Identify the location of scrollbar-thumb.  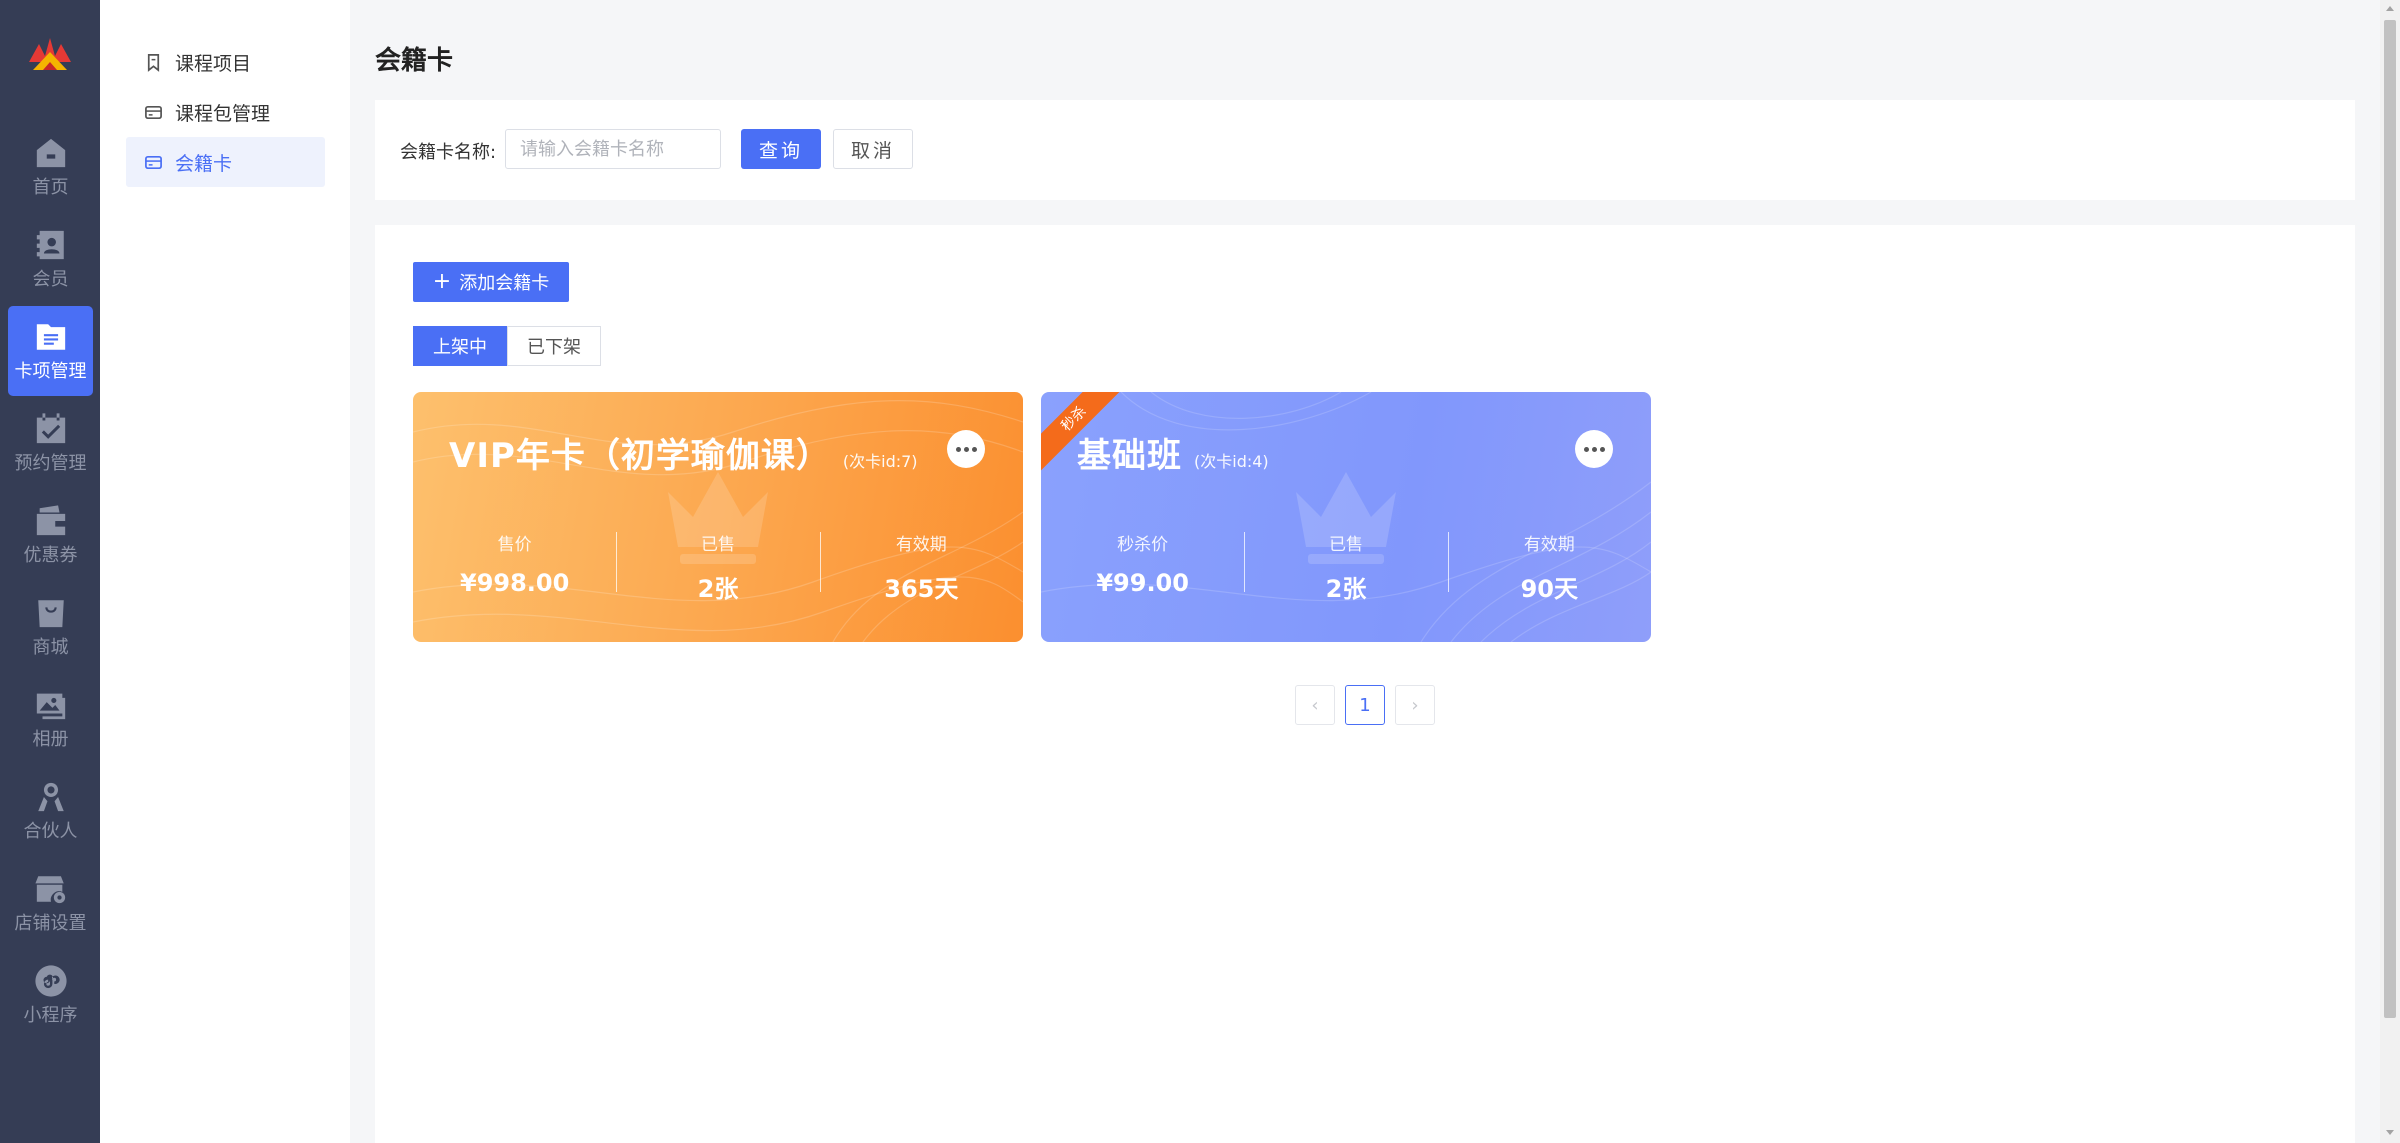
(2390, 519).